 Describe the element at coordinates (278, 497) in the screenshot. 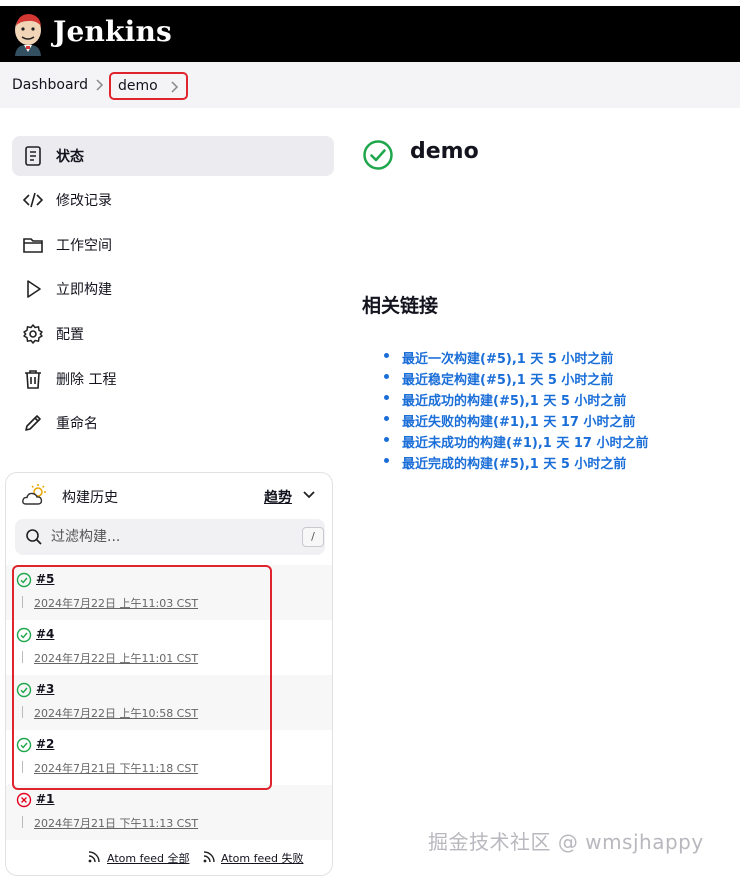

I see `trend-link: 趋势` at that location.